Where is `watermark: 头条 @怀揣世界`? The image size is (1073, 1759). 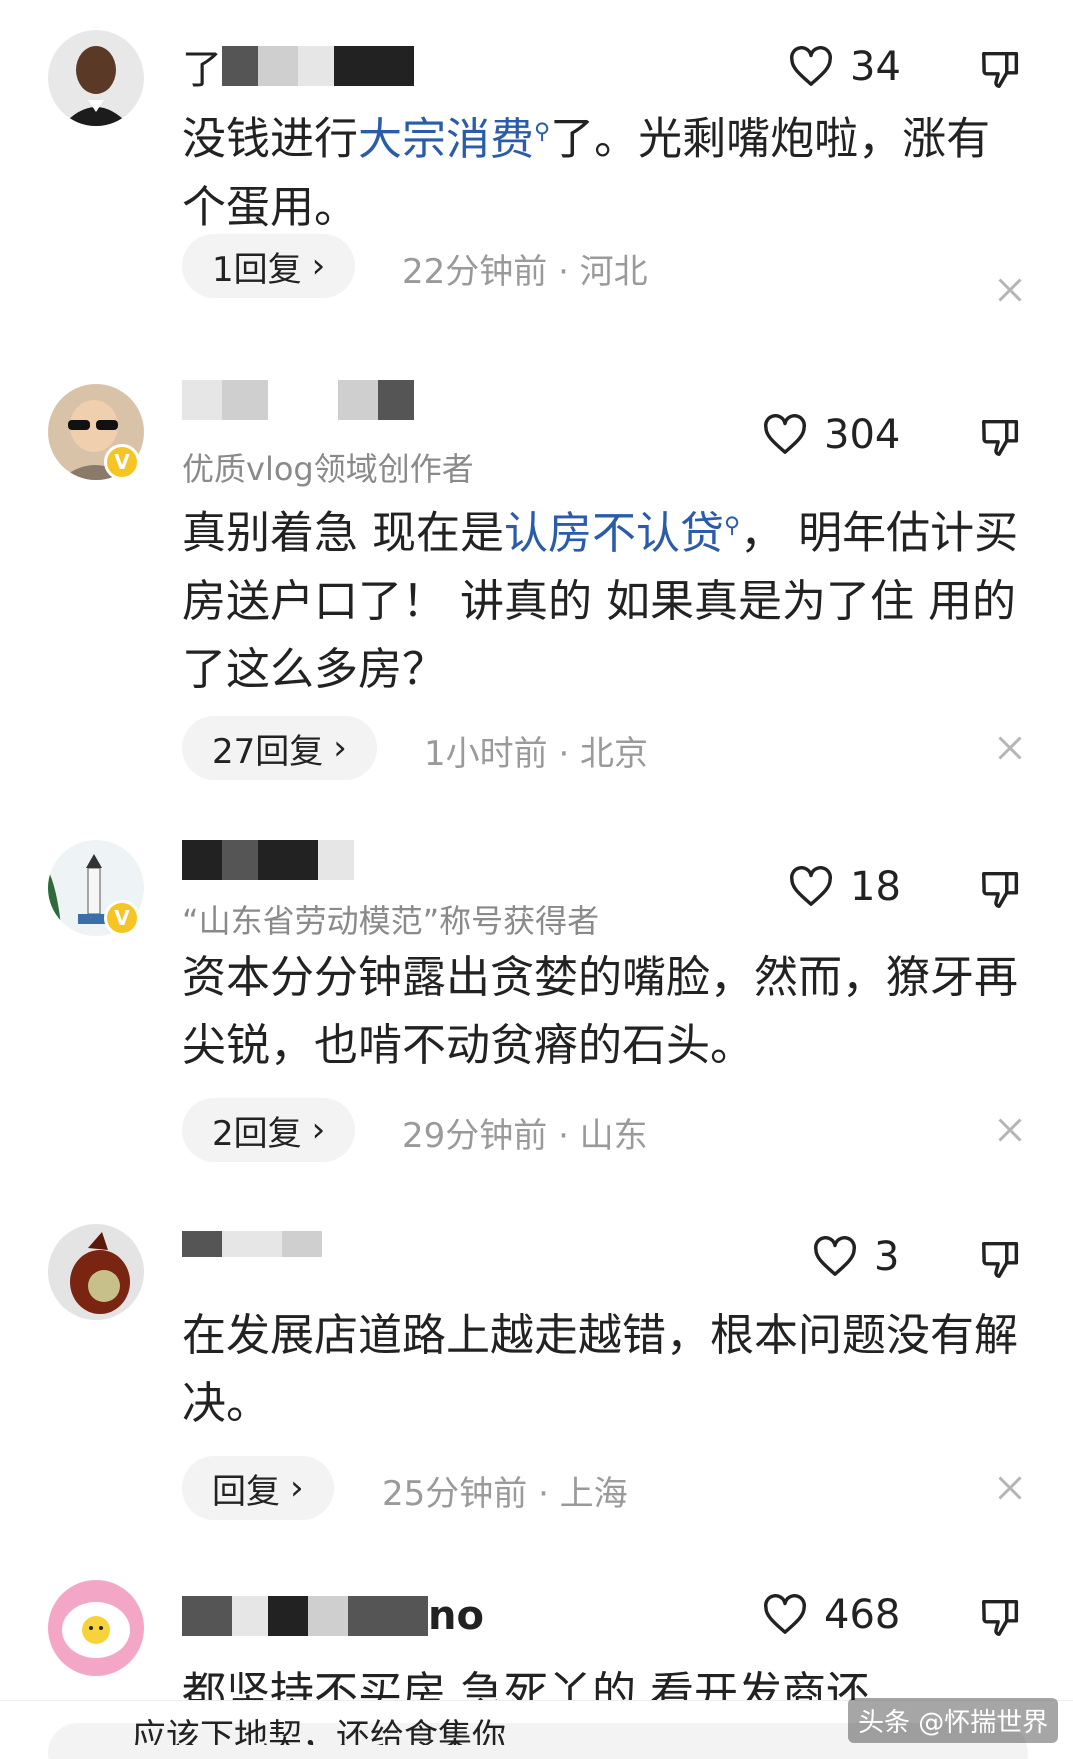 watermark: 头条 @怀揣世界 is located at coordinates (953, 1720).